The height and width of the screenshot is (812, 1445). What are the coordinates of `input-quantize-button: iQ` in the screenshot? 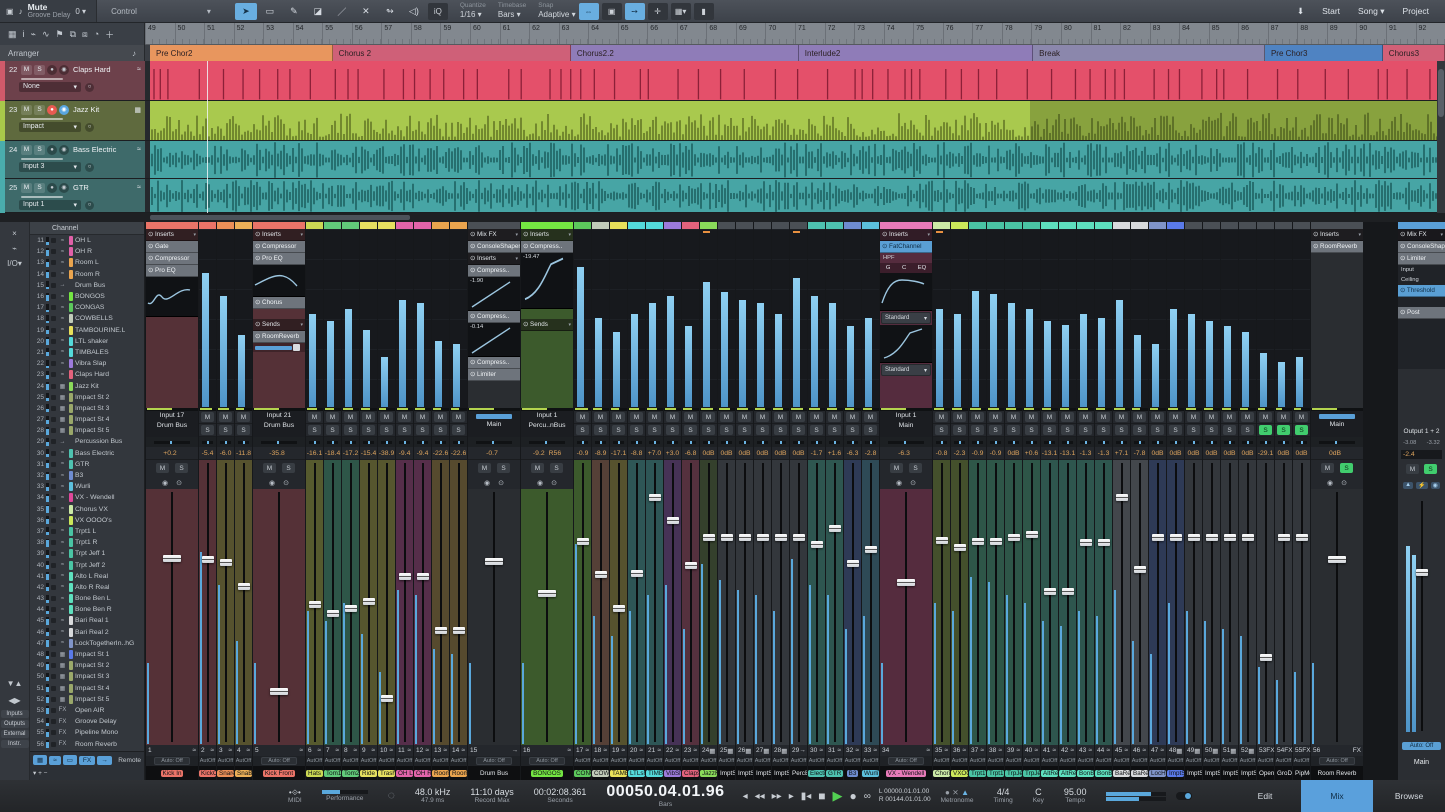 It's located at (437, 11).